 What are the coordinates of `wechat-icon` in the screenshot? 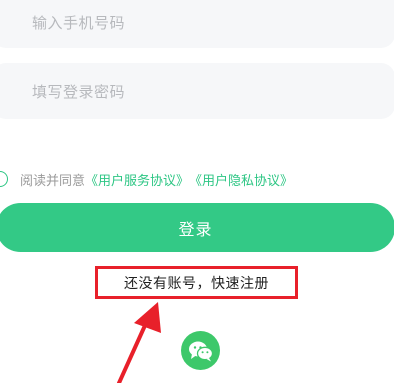 It's located at (200, 351).